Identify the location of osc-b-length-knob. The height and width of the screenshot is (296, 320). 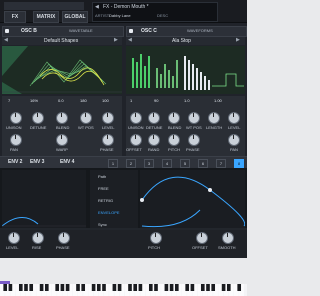
(214, 118).